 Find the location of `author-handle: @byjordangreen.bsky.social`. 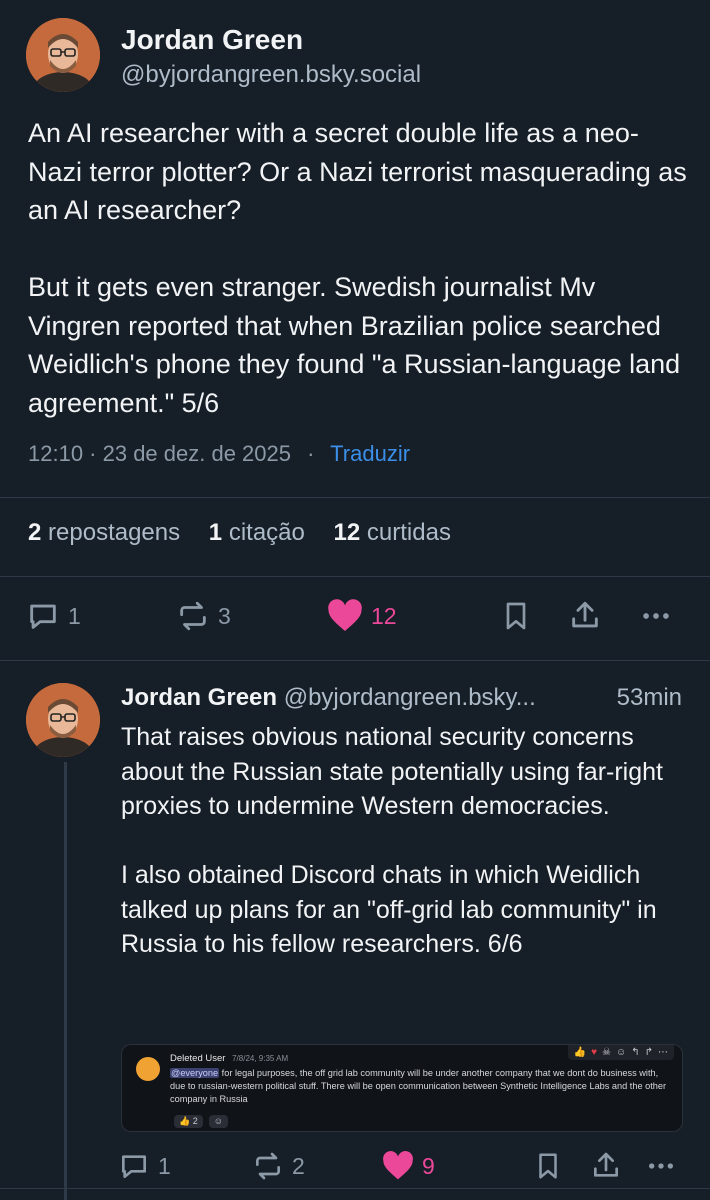

author-handle: @byjordangreen.bsky.social is located at coordinates (271, 75).